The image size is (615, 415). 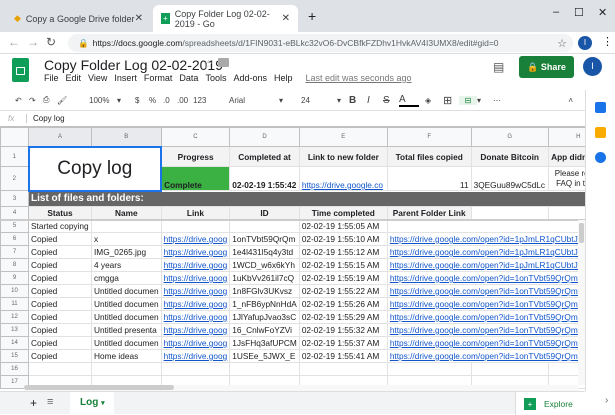 I want to click on row-header: 7, so click(x=14, y=252).